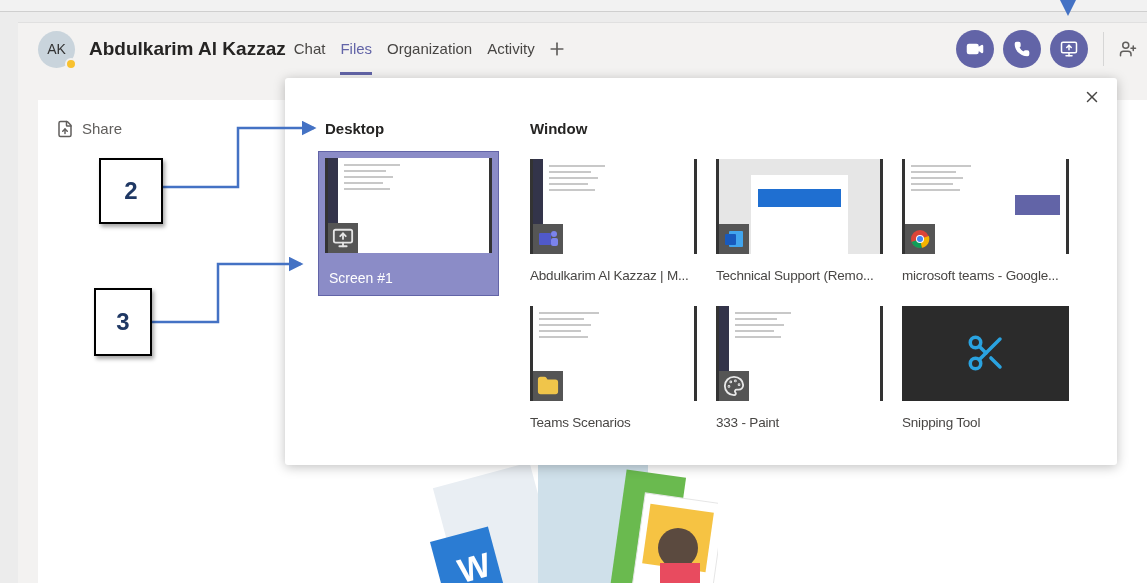 The height and width of the screenshot is (583, 1147). Describe the element at coordinates (356, 49) in the screenshot. I see `tab: Files` at that location.